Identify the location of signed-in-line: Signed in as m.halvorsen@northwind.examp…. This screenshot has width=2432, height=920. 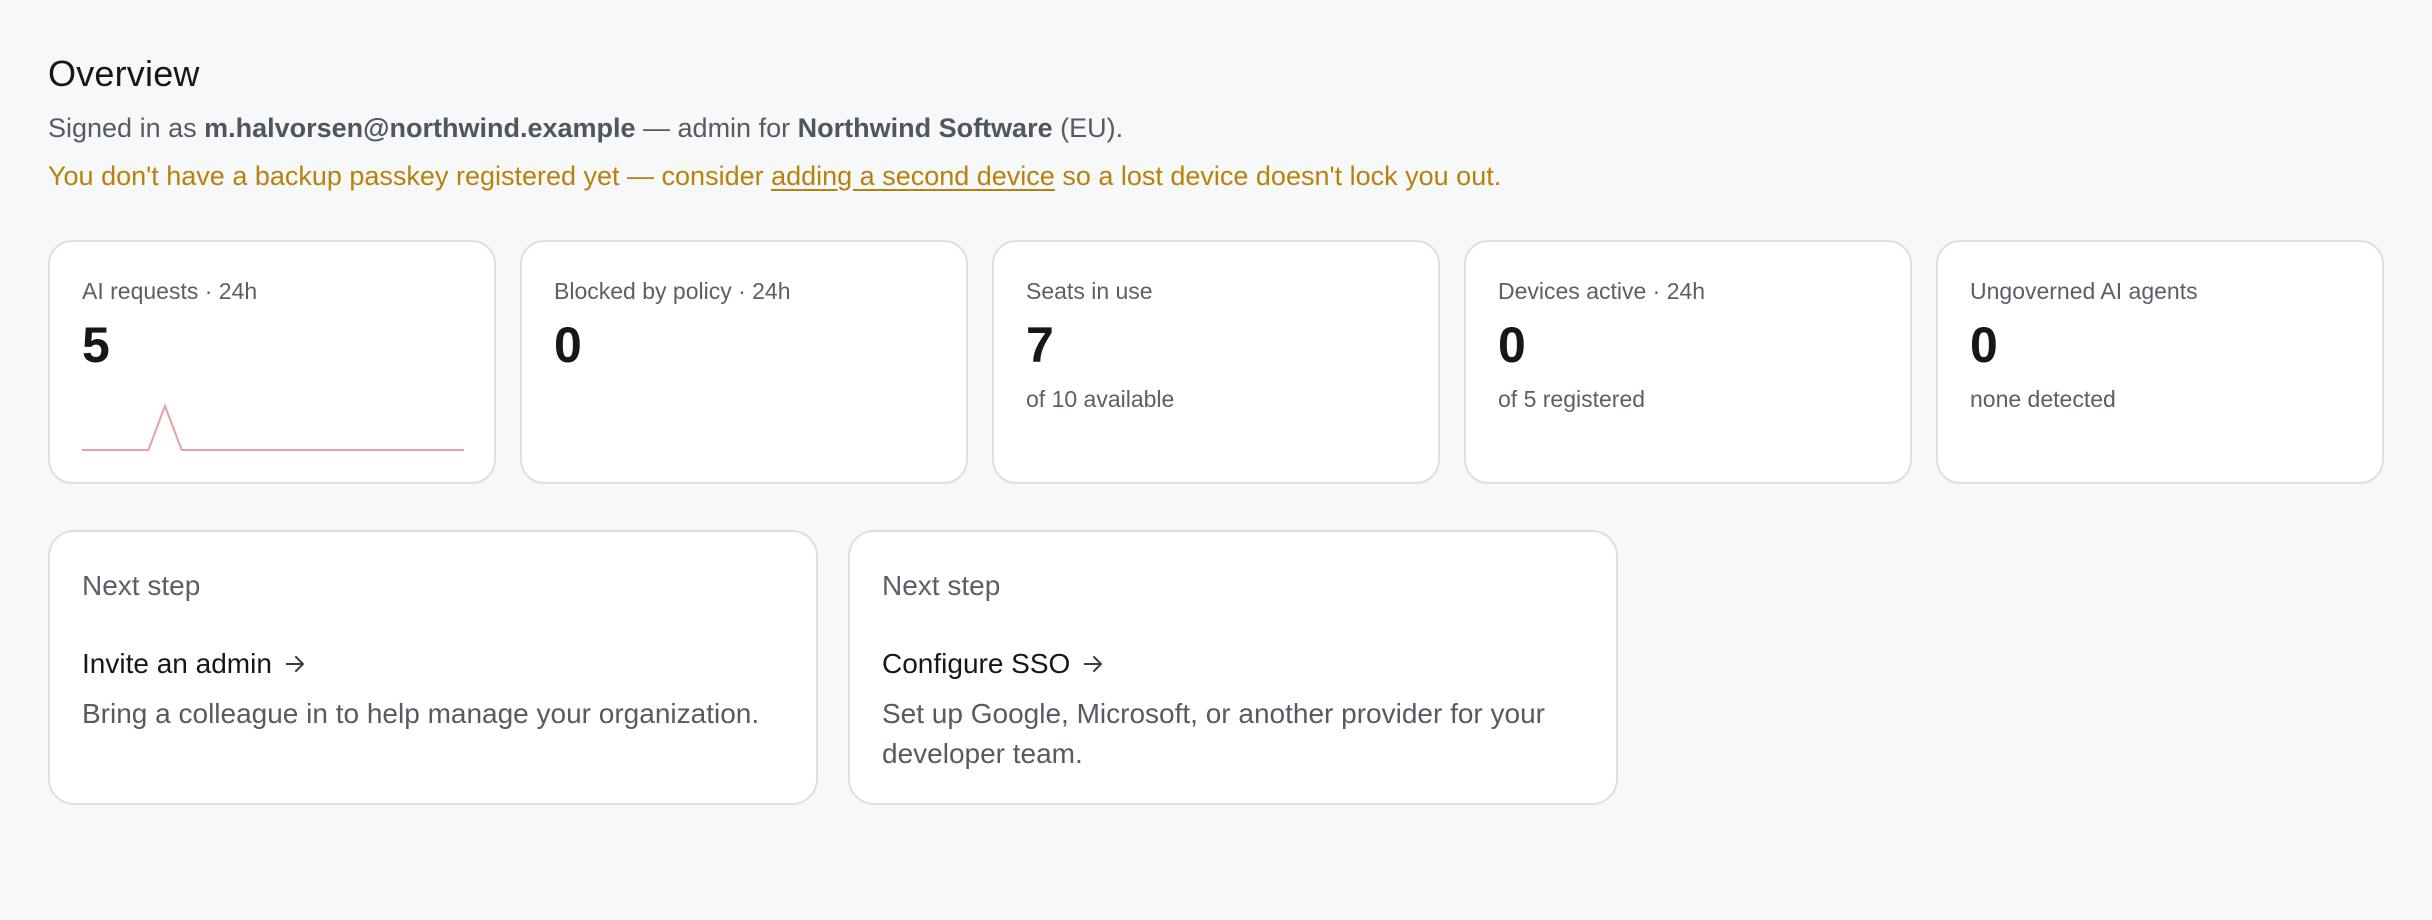
(1216, 128).